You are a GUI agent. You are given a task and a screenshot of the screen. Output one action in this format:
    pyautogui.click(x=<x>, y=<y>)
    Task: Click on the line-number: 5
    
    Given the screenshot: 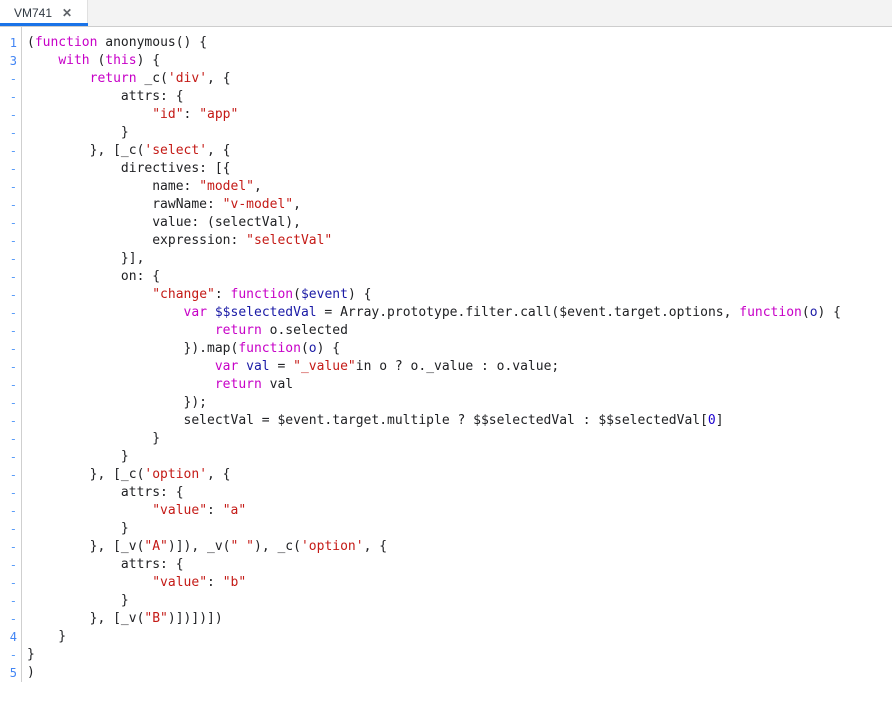 What is the action you would take?
    pyautogui.click(x=8, y=673)
    